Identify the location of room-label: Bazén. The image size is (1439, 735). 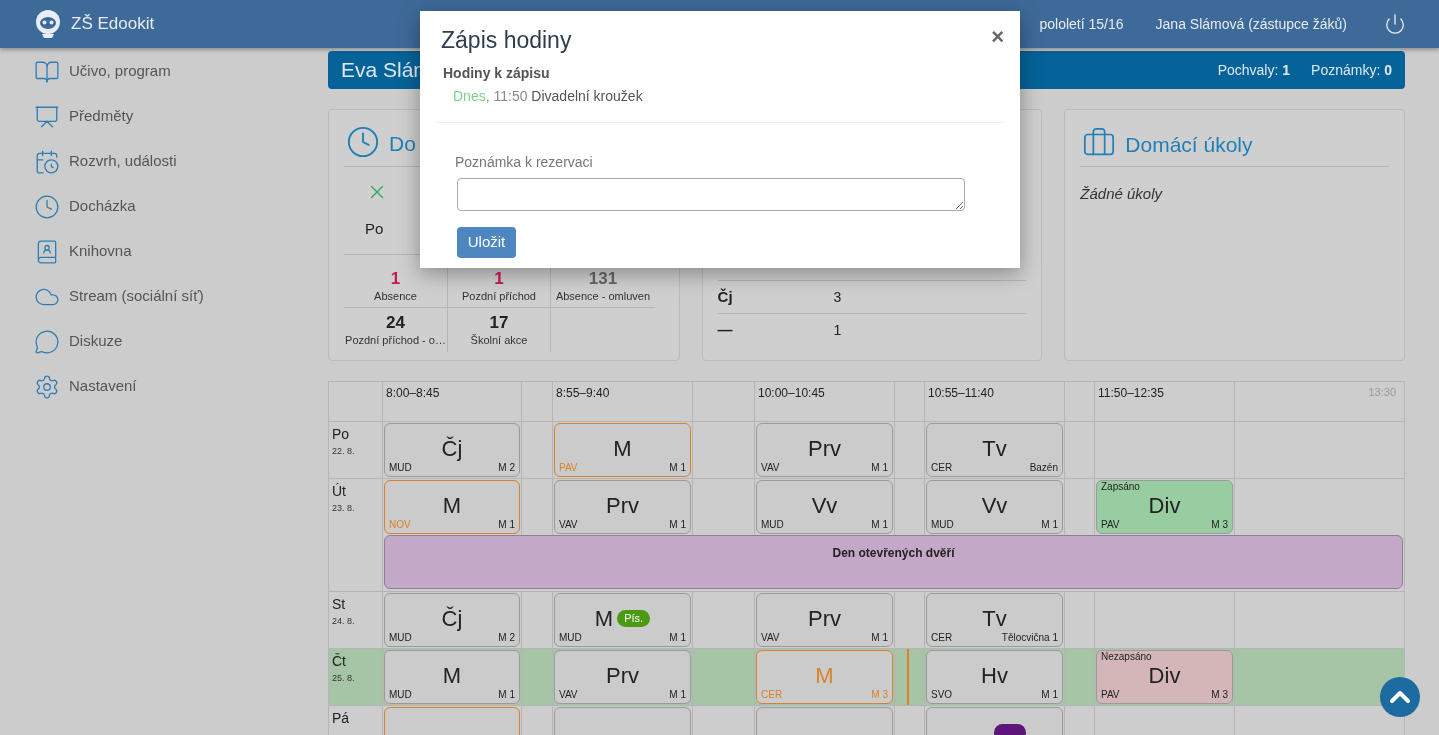
(1043, 468).